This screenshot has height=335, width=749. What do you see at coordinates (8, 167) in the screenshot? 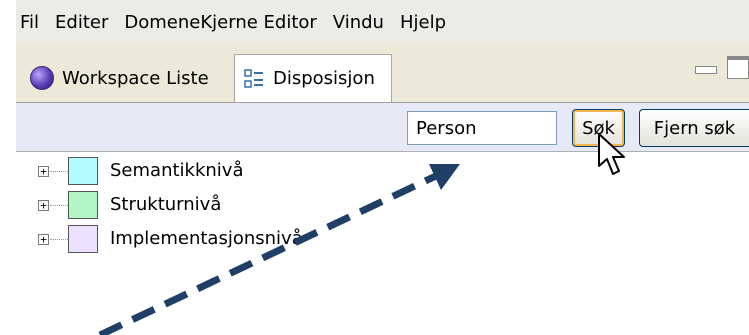
I see `left-margin` at bounding box center [8, 167].